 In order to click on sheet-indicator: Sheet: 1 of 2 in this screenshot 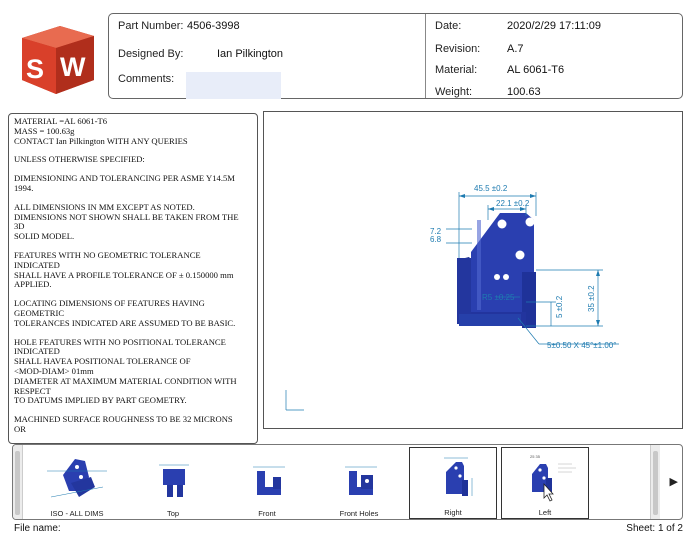, I will do `click(654, 528)`.